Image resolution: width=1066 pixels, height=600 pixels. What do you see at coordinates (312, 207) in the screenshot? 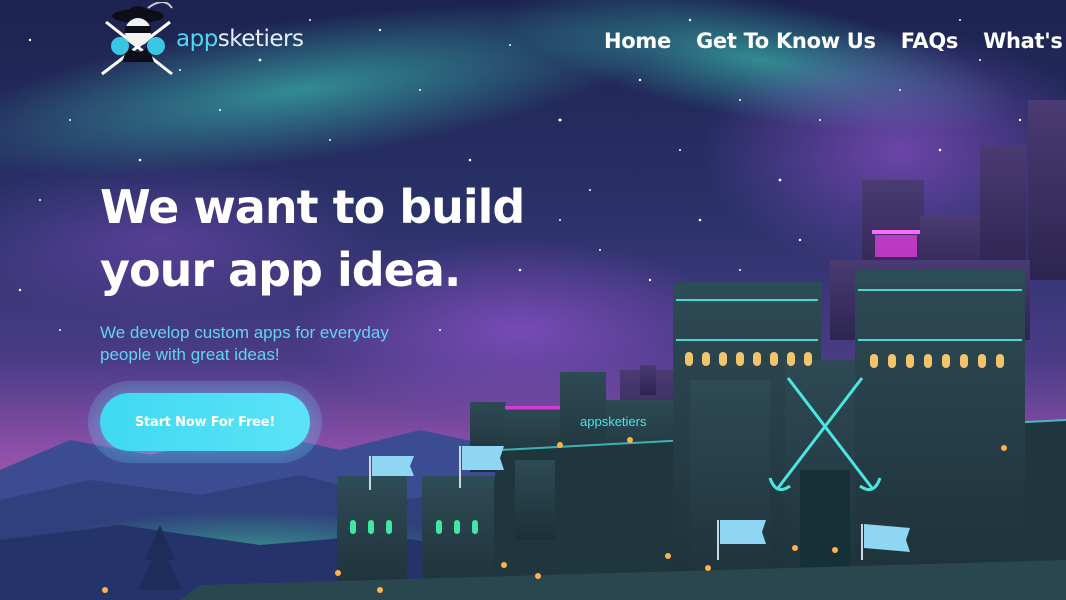
I see `hero-title-line-1: We want to build` at bounding box center [312, 207].